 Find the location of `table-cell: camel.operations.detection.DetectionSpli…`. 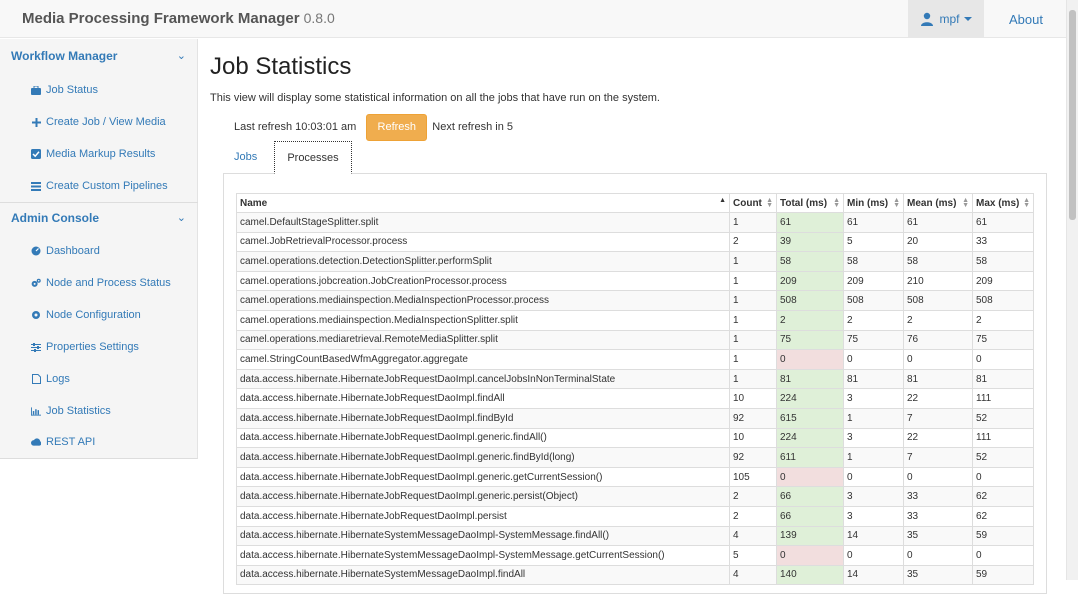

table-cell: camel.operations.detection.DetectionSpli… is located at coordinates (483, 261).